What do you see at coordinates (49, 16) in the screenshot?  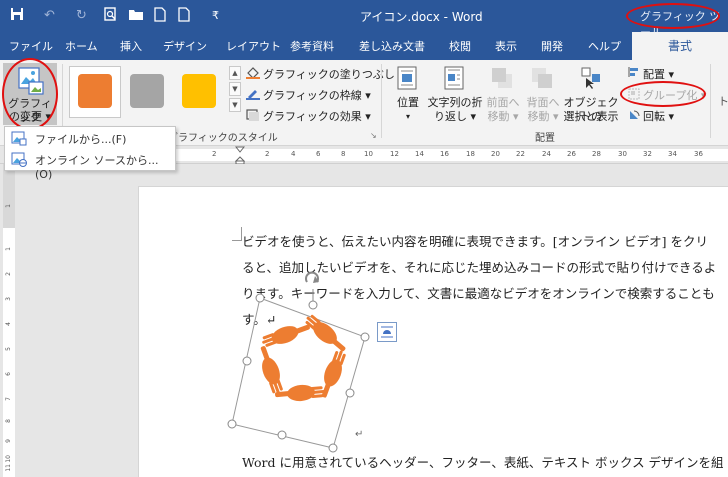 I see `undo-icon: ↶` at bounding box center [49, 16].